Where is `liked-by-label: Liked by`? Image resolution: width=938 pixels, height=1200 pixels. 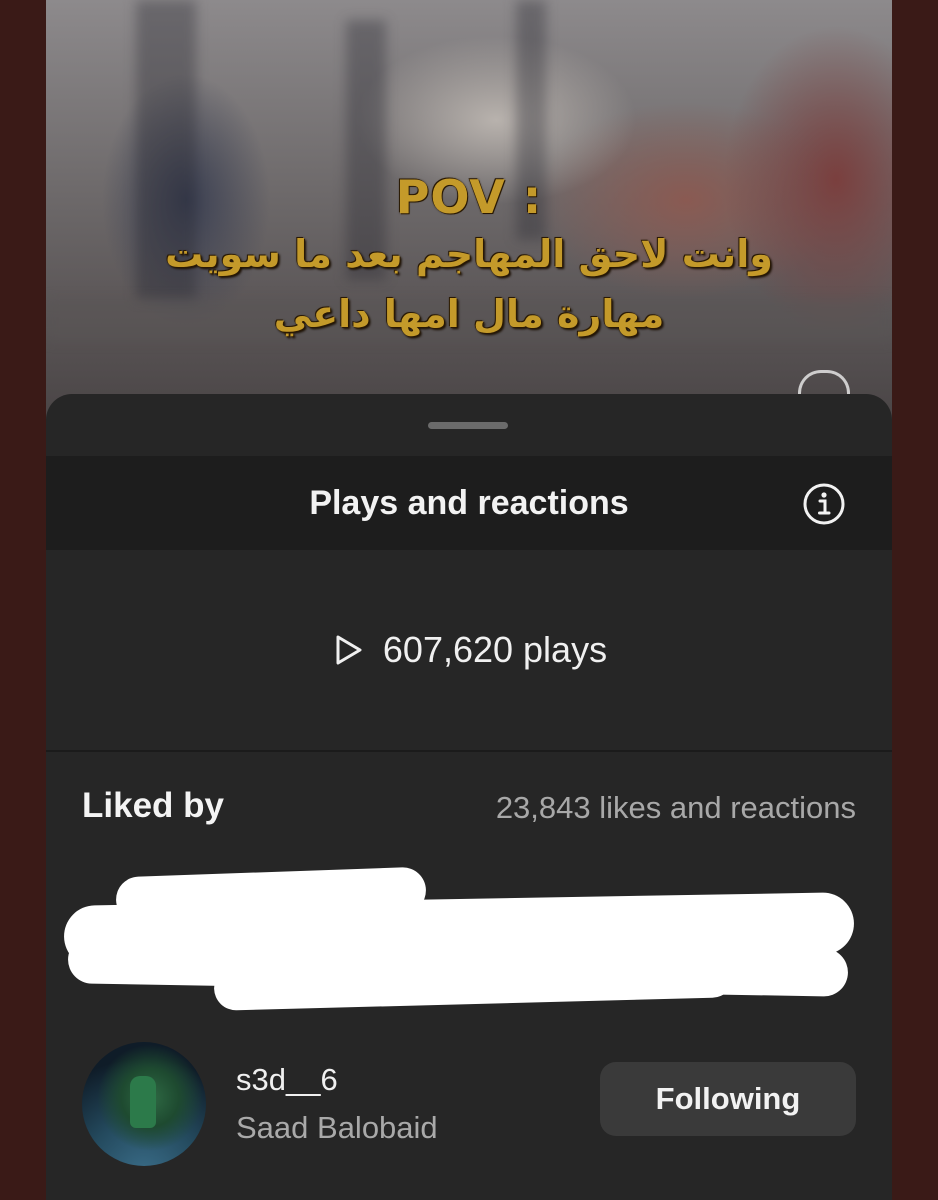
liked-by-label: Liked by is located at coordinates (153, 805).